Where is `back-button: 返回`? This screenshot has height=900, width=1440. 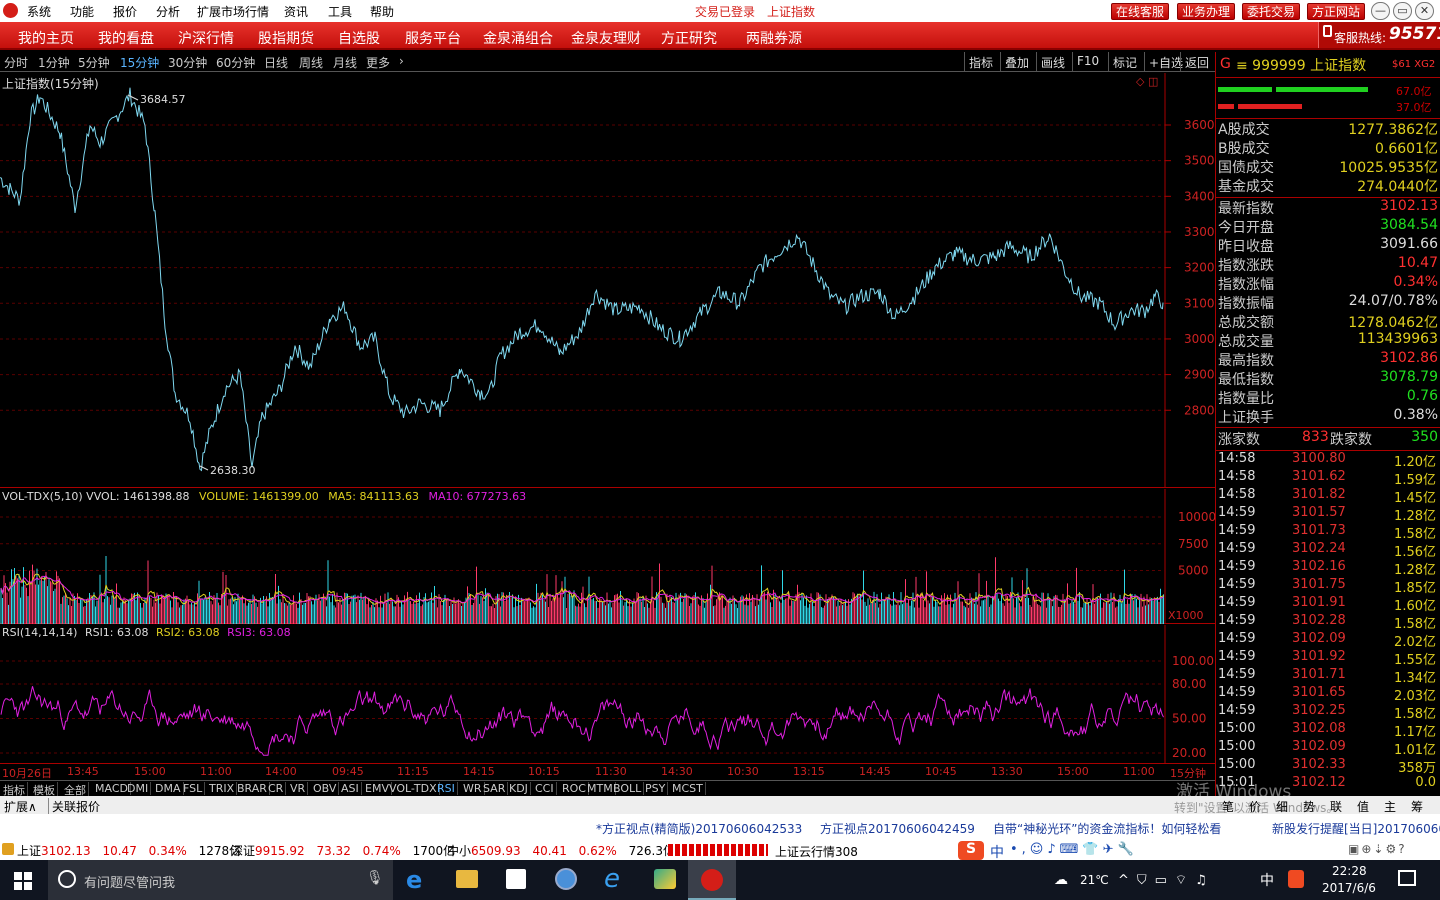
back-button: 返回 is located at coordinates (1196, 62).